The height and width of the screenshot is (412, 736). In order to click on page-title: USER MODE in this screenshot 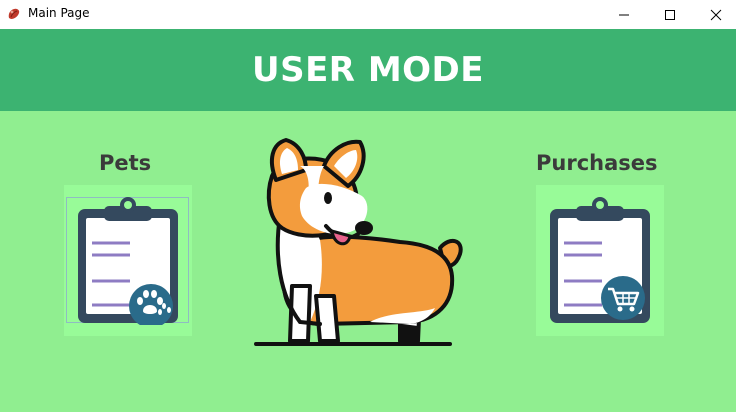, I will do `click(368, 70)`.